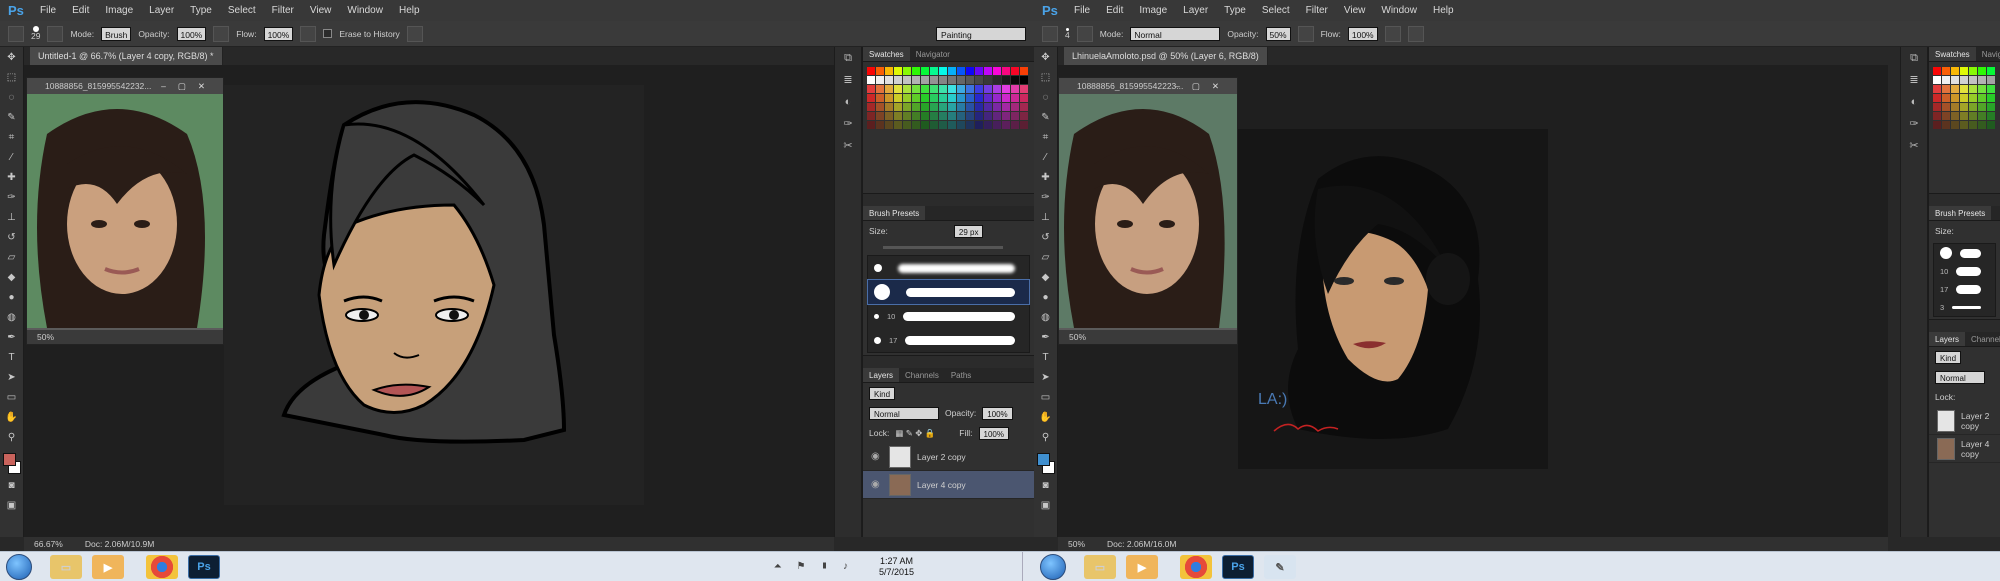  Describe the element at coordinates (1045, 485) in the screenshot. I see `quick-mask-icon: ◙` at that location.